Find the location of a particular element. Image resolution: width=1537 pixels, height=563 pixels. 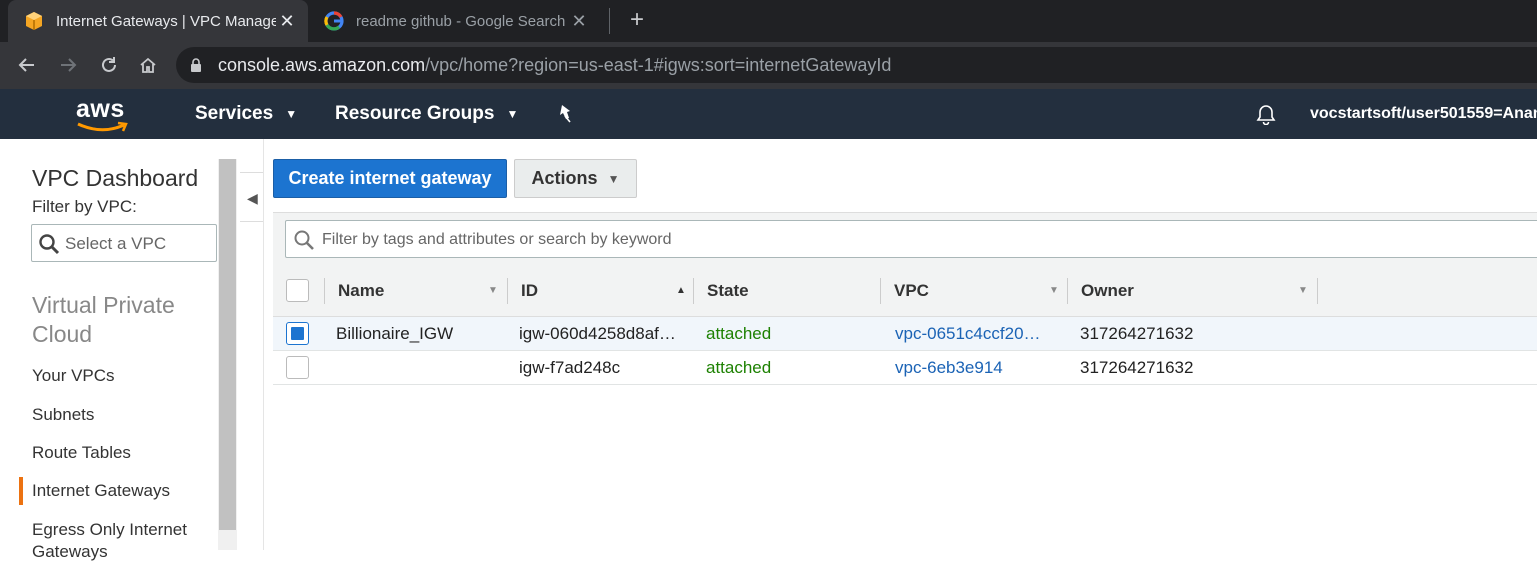

back-icon is located at coordinates (27, 65).